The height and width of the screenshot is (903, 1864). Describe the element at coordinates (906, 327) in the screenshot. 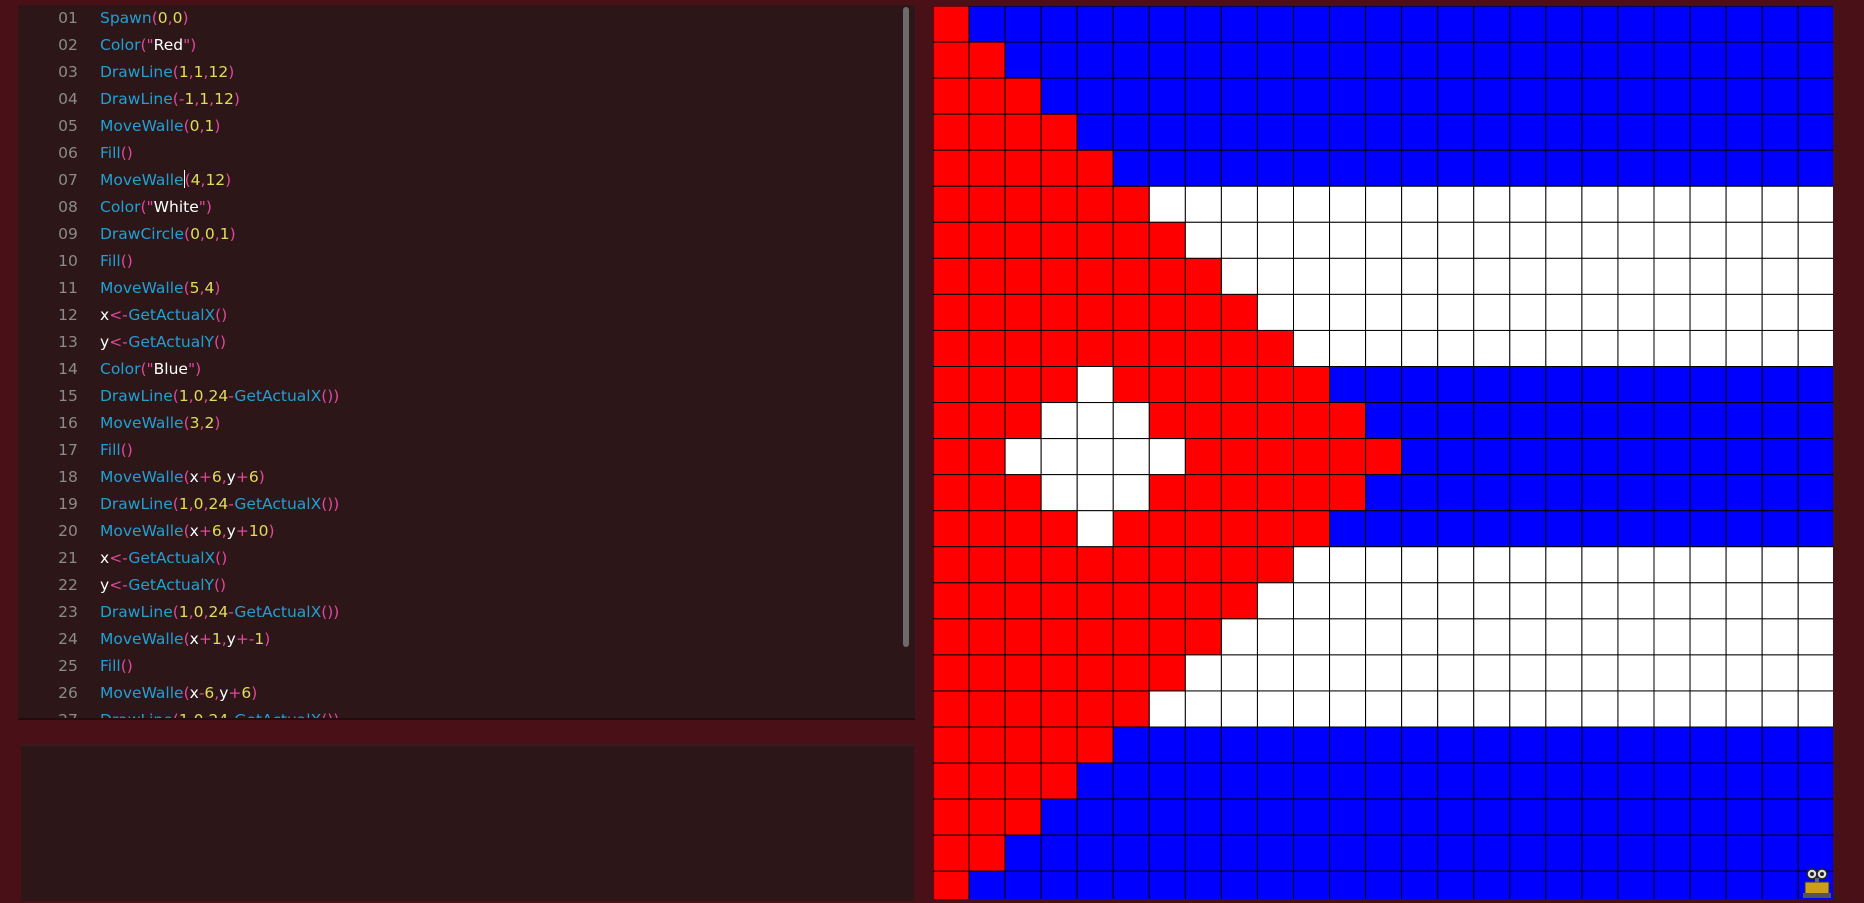

I see `editor-scrollbar` at that location.